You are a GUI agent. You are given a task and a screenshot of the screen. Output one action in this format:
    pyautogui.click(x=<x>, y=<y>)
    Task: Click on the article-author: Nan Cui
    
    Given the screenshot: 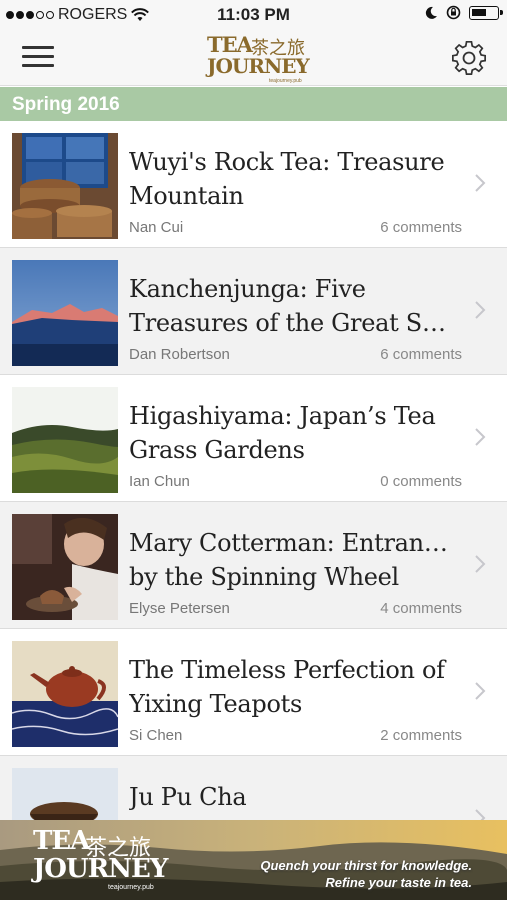 What is the action you would take?
    pyautogui.click(x=156, y=227)
    